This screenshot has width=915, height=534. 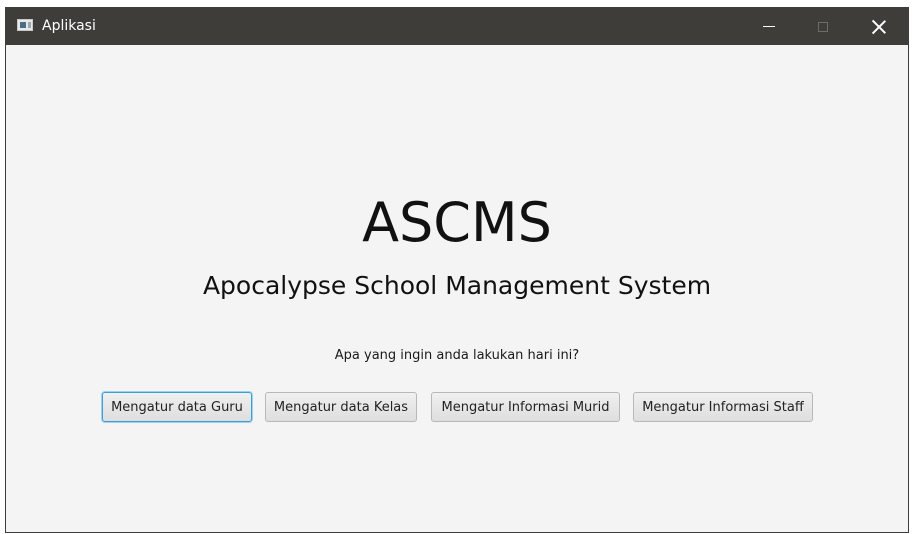 I want to click on manage-class-data-button: Mengatur data Kelas, so click(x=341, y=407).